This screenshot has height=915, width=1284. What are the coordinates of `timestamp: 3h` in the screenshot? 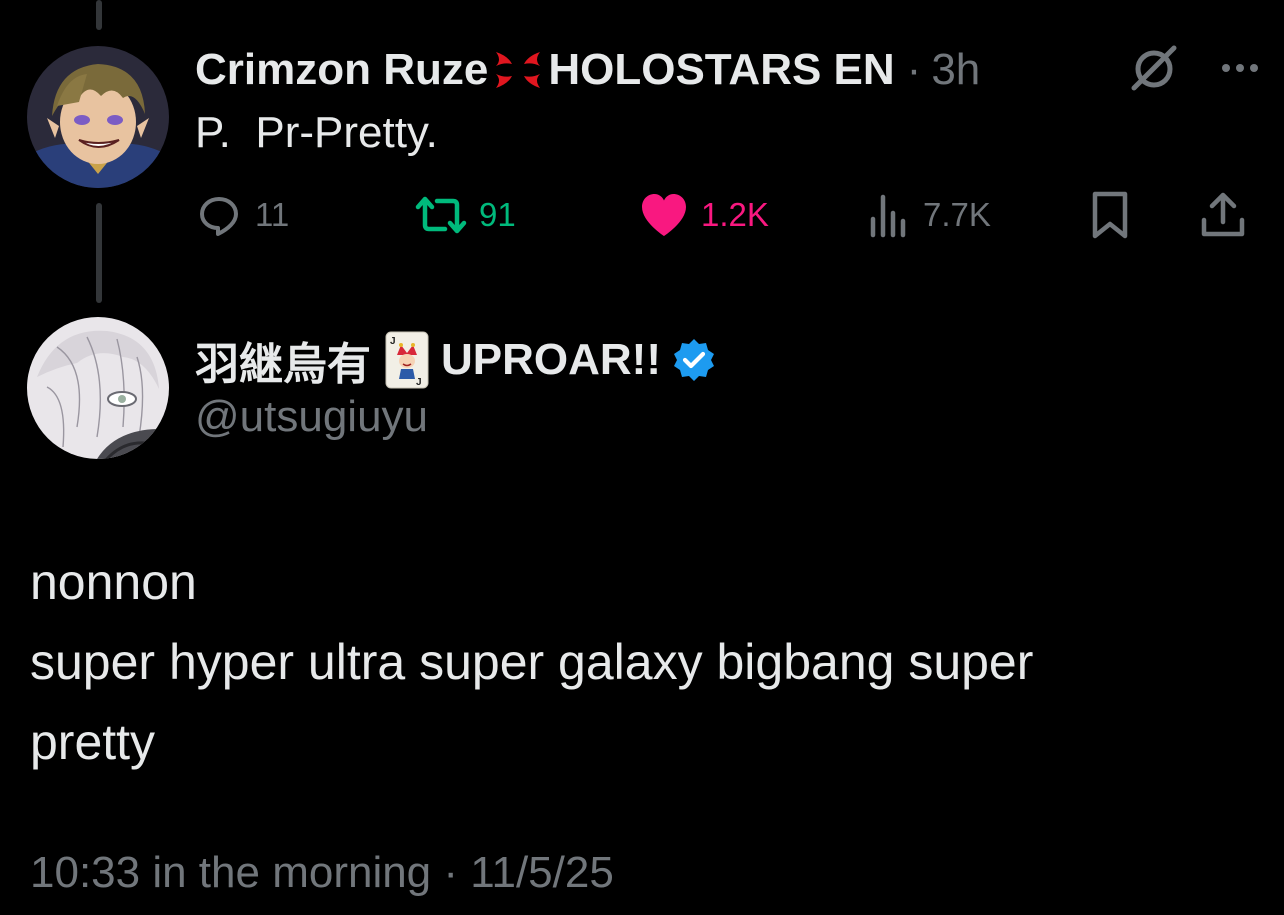 It's located at (955, 70).